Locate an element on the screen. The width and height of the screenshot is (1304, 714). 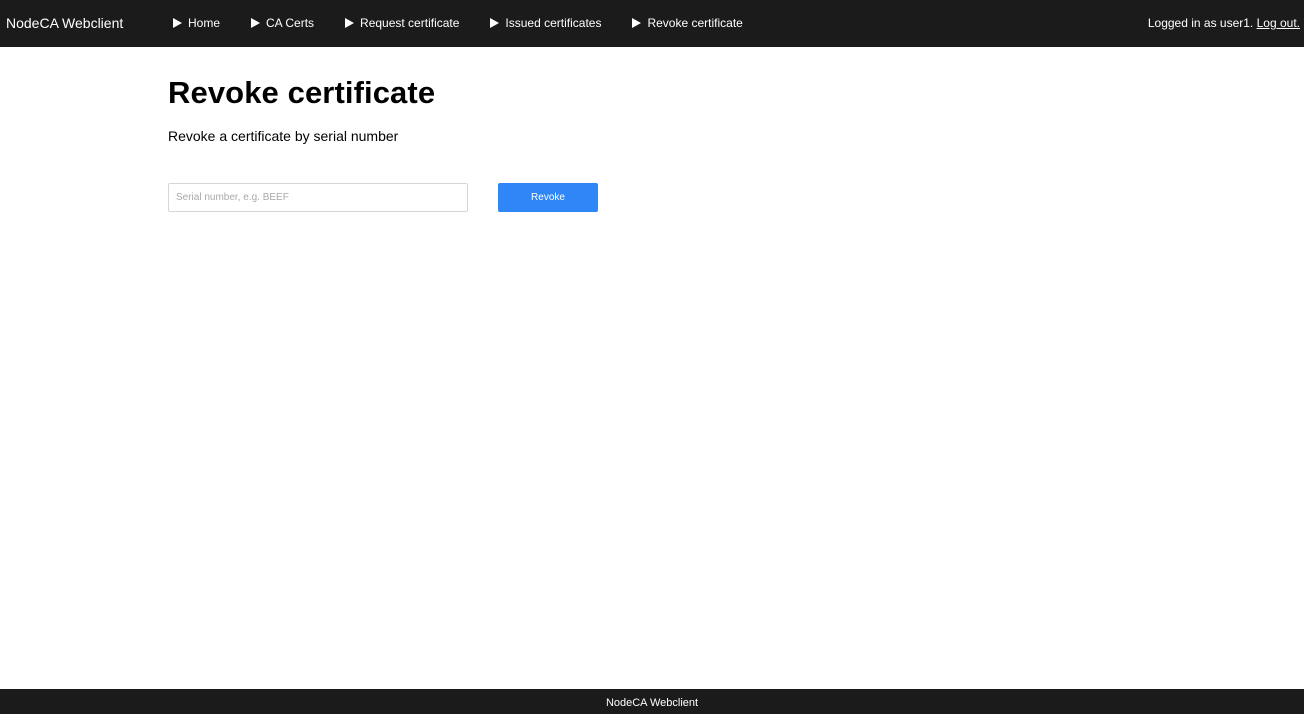
revoke-form: Revoke is located at coordinates (383, 197).